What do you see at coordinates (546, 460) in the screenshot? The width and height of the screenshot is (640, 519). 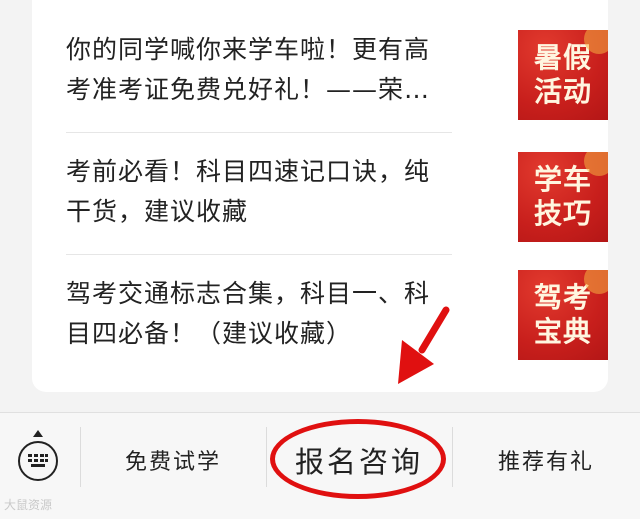 I see `menu-referral-reward: 推荐有礼` at bounding box center [546, 460].